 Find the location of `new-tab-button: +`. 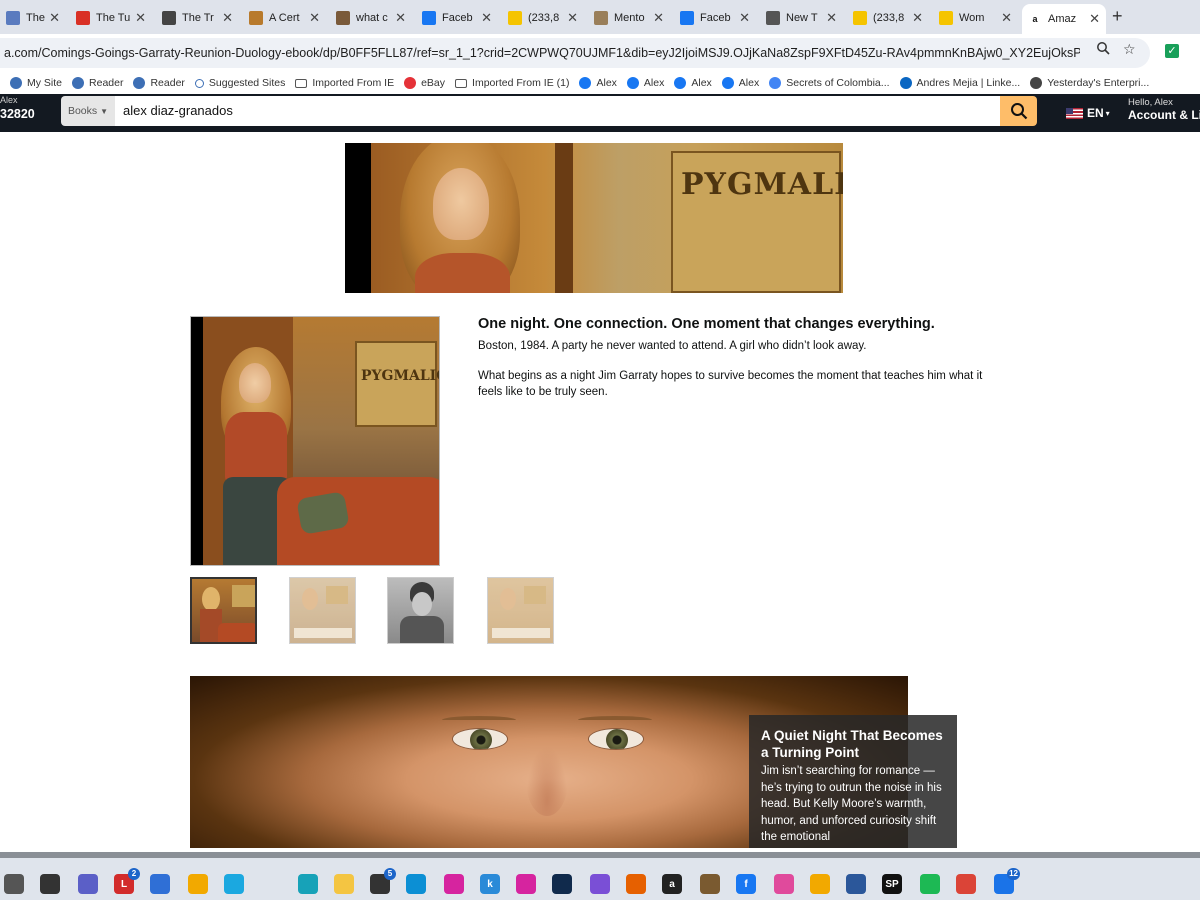

new-tab-button: + is located at coordinates (1117, 16).